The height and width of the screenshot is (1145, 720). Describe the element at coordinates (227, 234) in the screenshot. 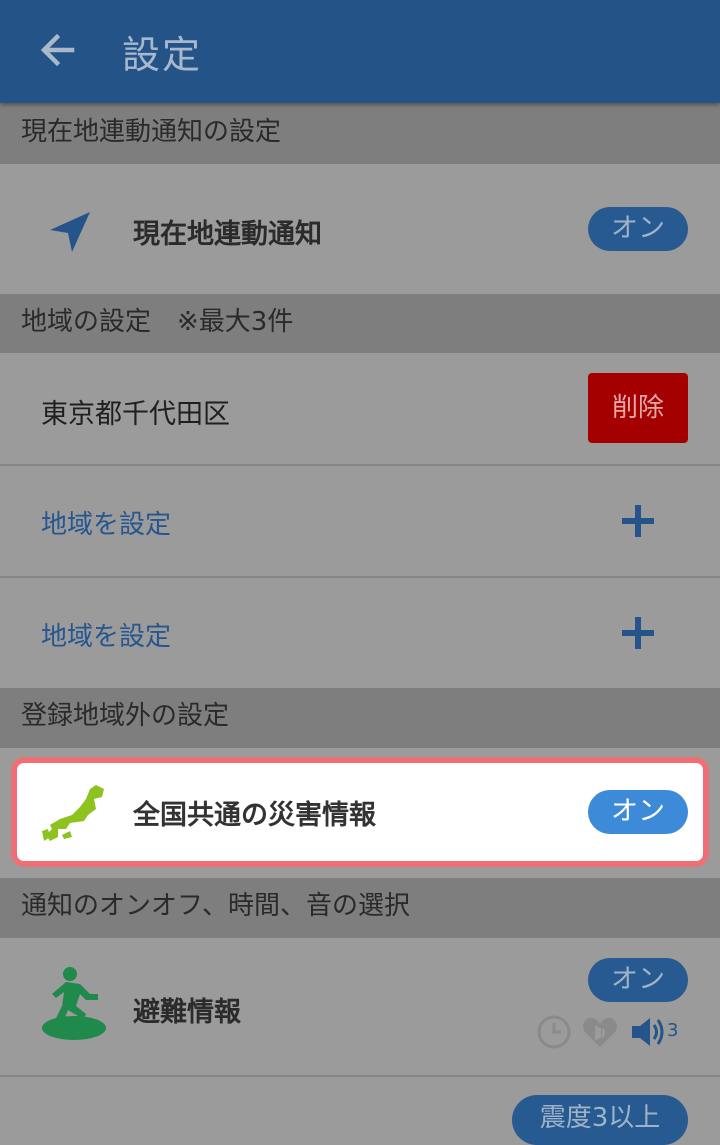

I see `location-notification-label: 現在地連動通知` at that location.